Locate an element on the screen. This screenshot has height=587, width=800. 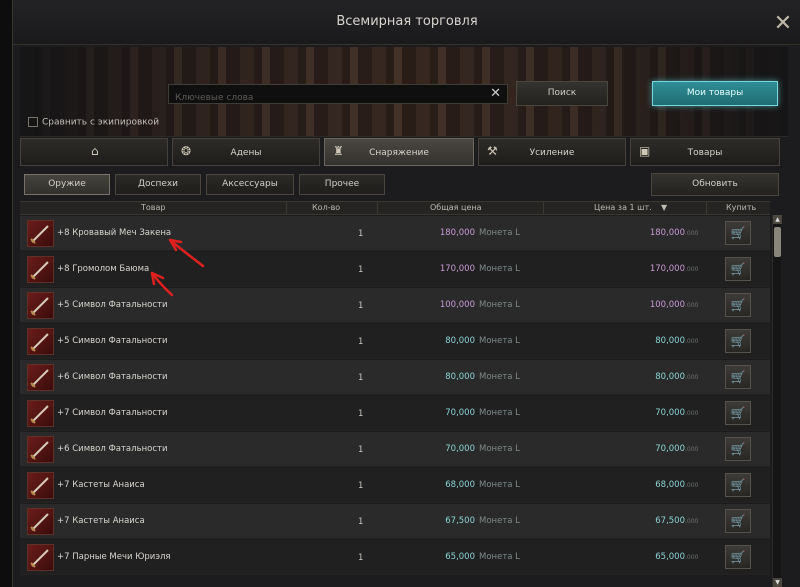
tab-home: ⌂ is located at coordinates (94, 152).